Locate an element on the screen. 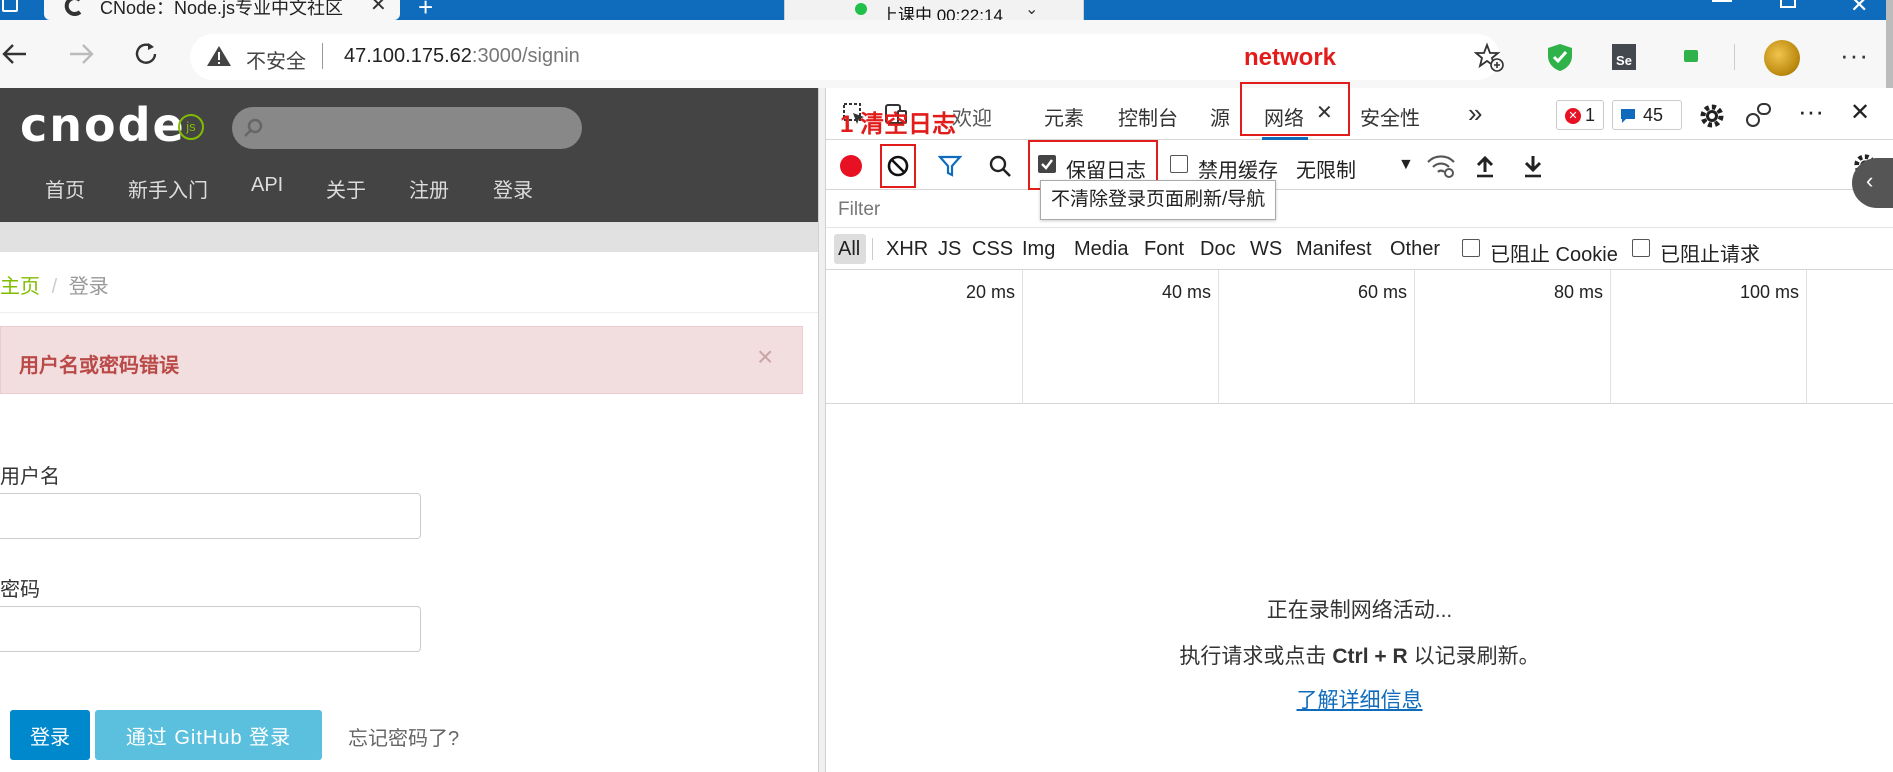 The width and height of the screenshot is (1893, 772). learn-more-link: 了解详细信息 is located at coordinates (1359, 699).